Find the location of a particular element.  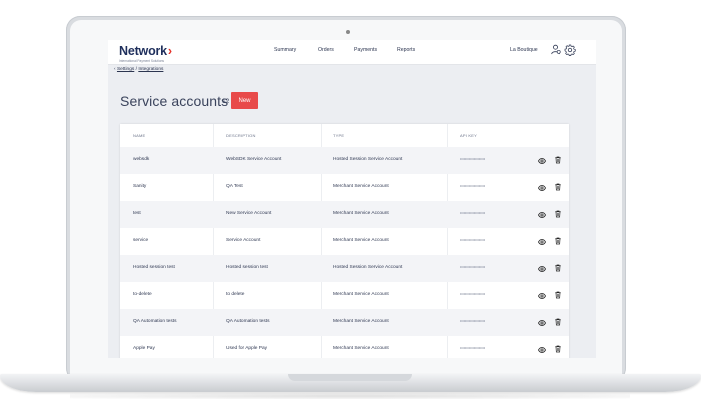

row-name: QA Automation tests is located at coordinates (155, 321).